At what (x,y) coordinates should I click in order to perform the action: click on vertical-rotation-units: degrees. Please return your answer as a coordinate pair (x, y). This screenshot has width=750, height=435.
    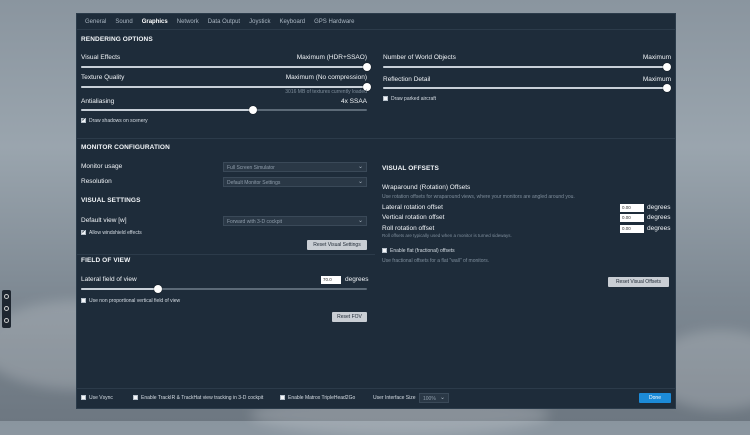
    Looking at the image, I should click on (659, 217).